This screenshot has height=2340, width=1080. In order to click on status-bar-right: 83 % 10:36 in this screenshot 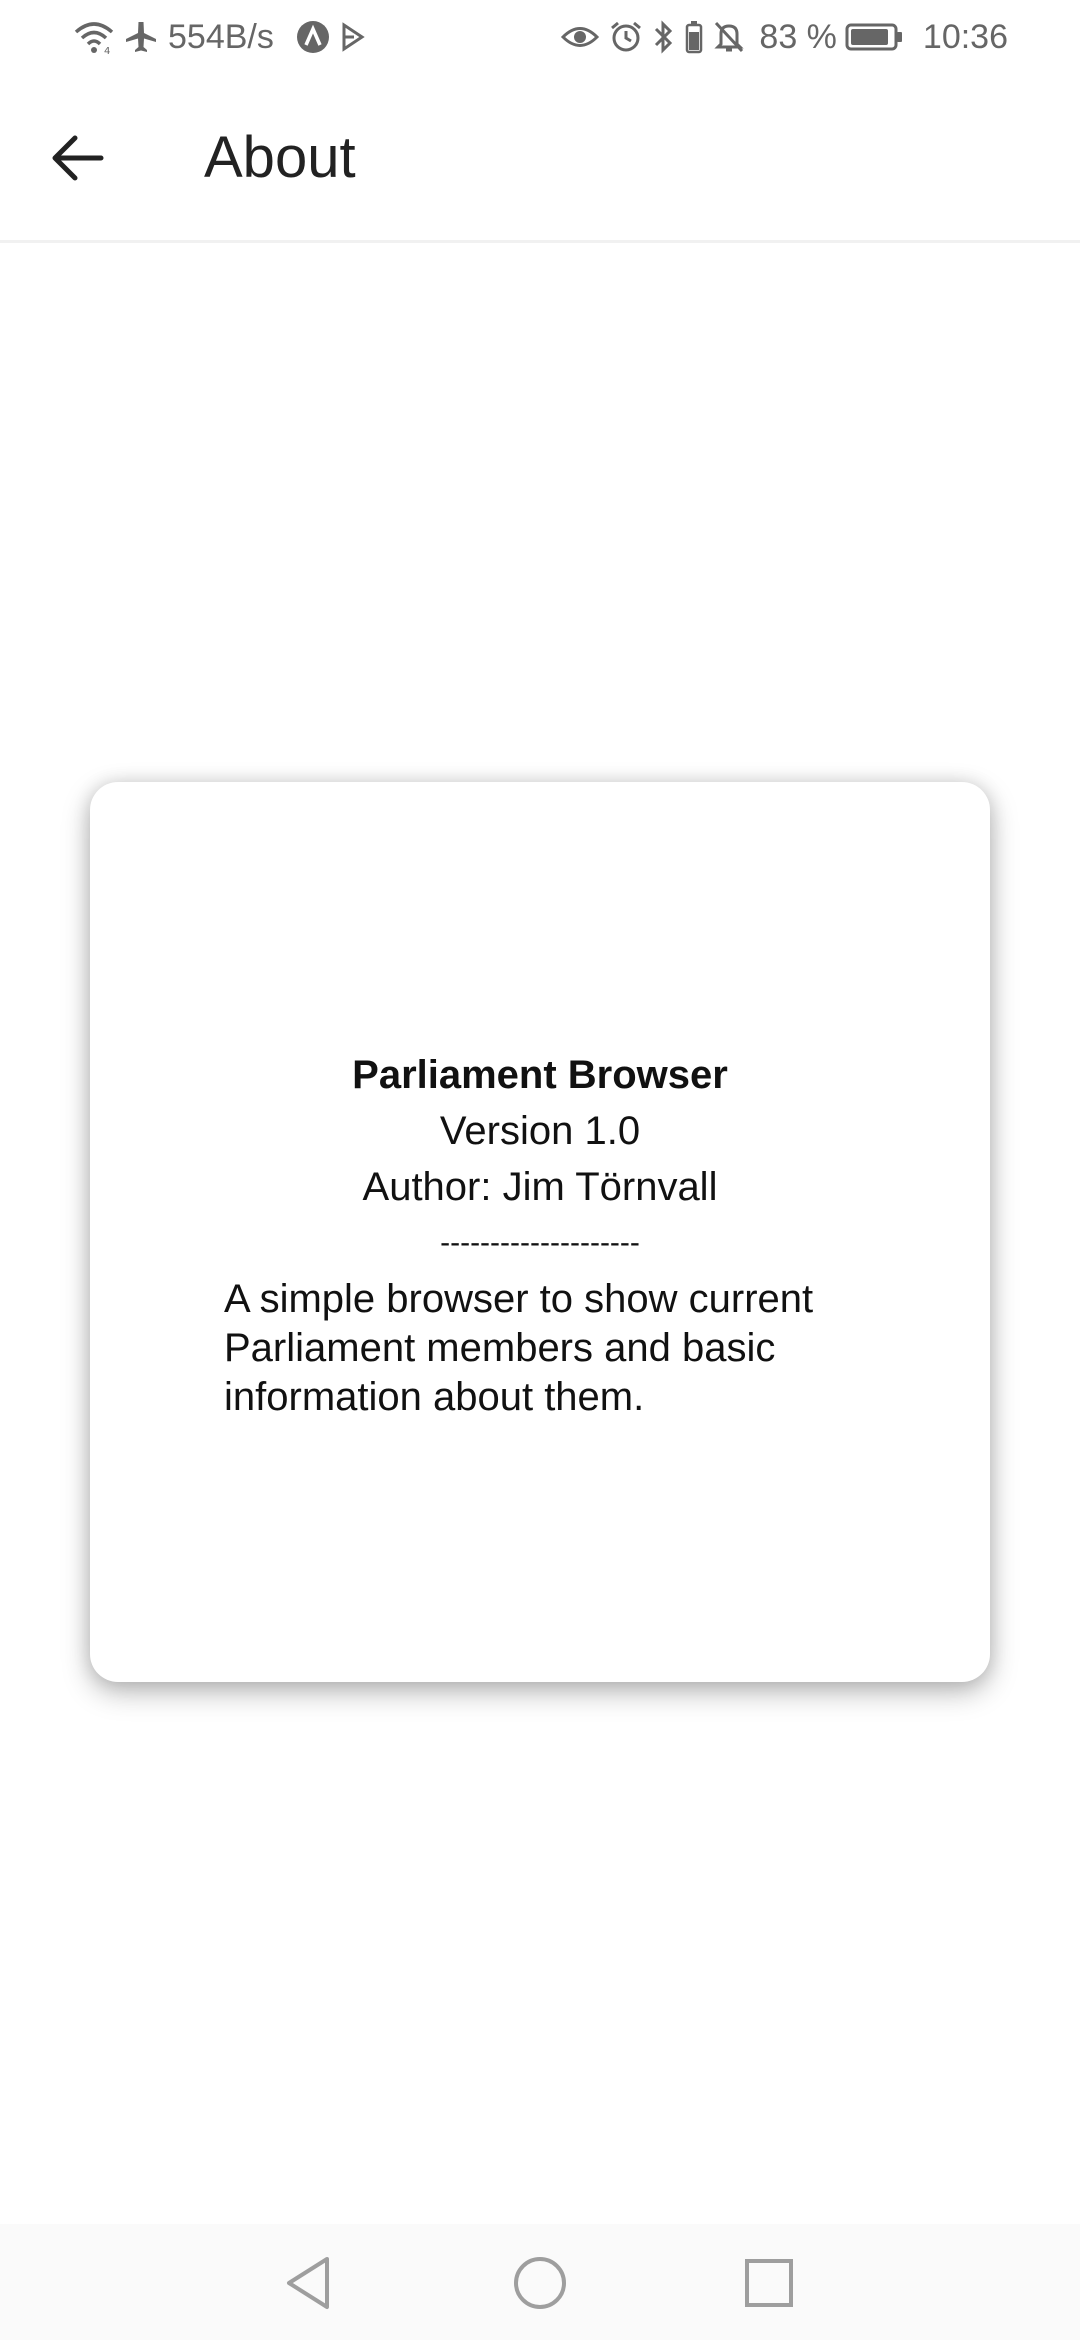, I will do `click(784, 37)`.